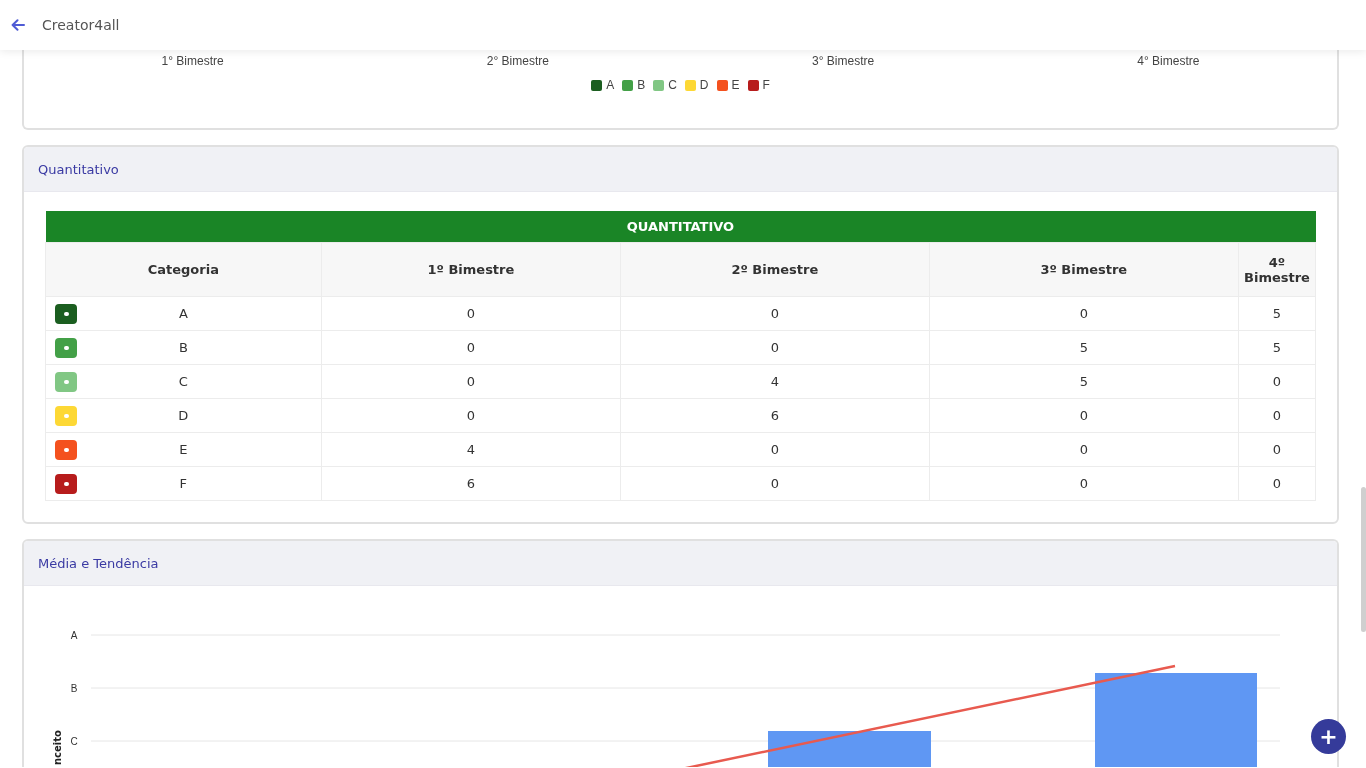 The width and height of the screenshot is (1366, 768). Describe the element at coordinates (57, 747) in the screenshot. I see `axis-title: nceito` at that location.